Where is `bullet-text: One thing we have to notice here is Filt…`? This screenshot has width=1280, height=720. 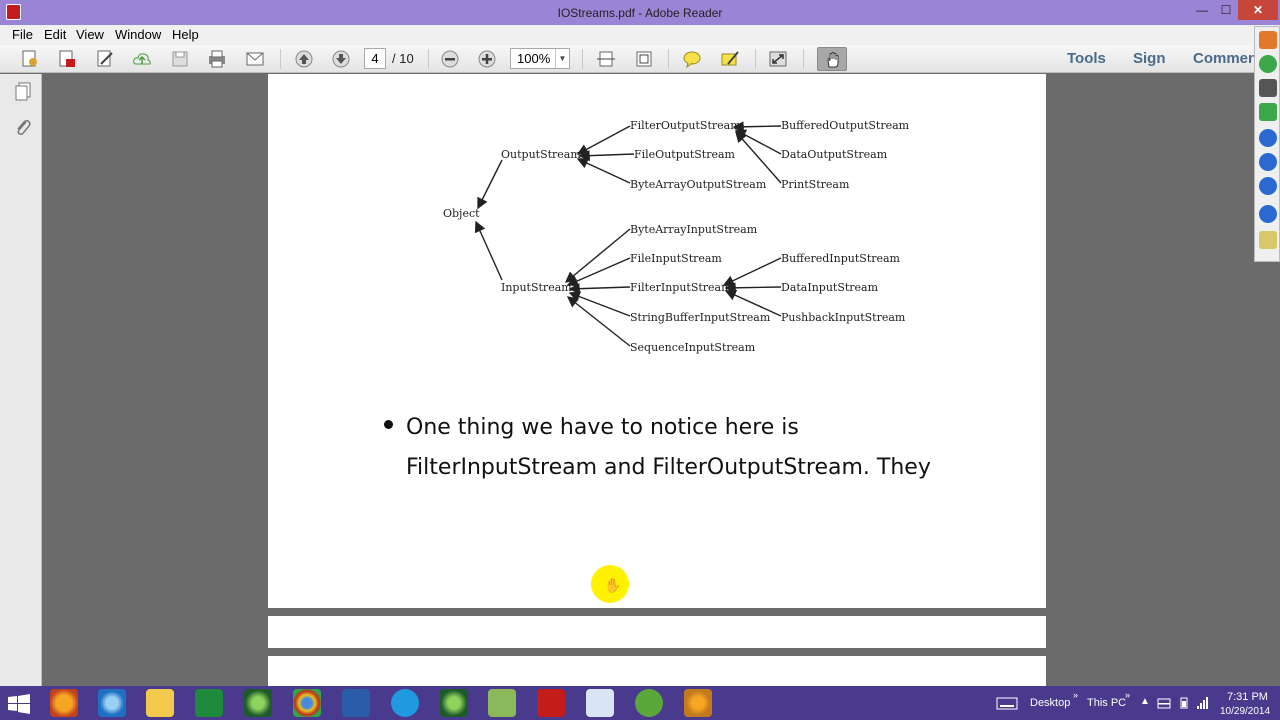
bullet-text: One thing we have to notice here is Filt… is located at coordinates (706, 448).